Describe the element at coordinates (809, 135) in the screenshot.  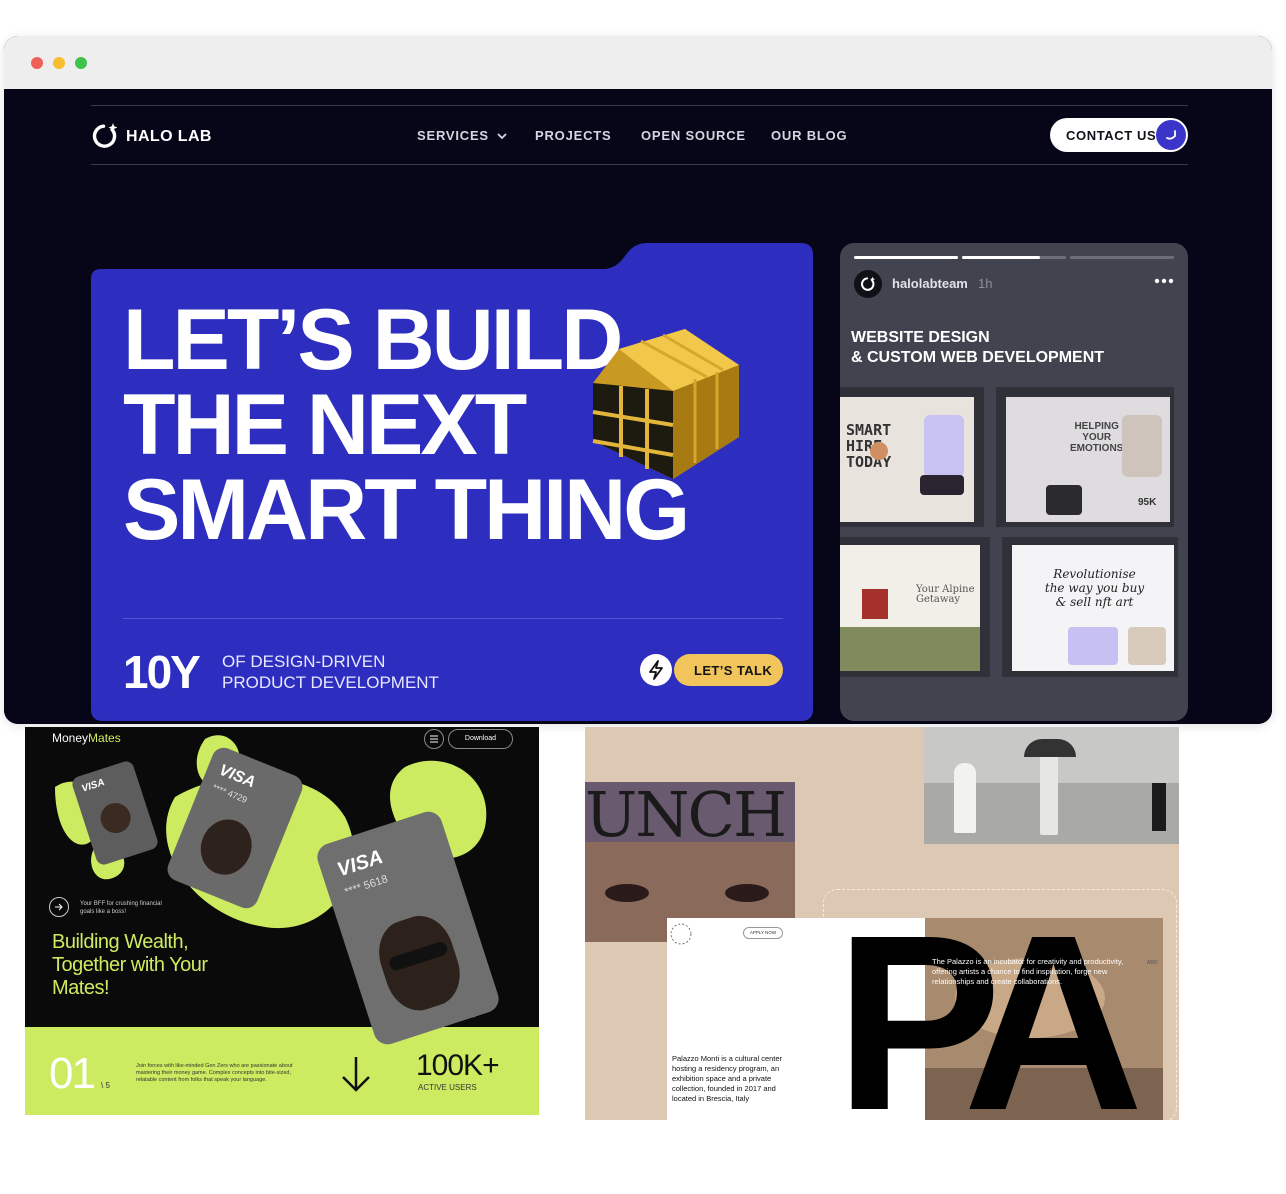
I see `nav-our-blog: OUR BLOG` at that location.